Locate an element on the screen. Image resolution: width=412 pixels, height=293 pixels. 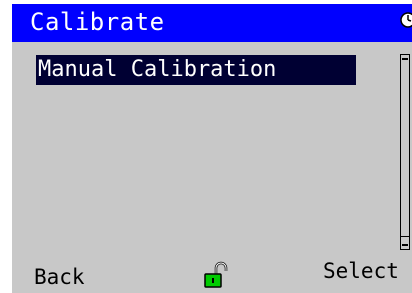
scrollbar is located at coordinates (405, 152).